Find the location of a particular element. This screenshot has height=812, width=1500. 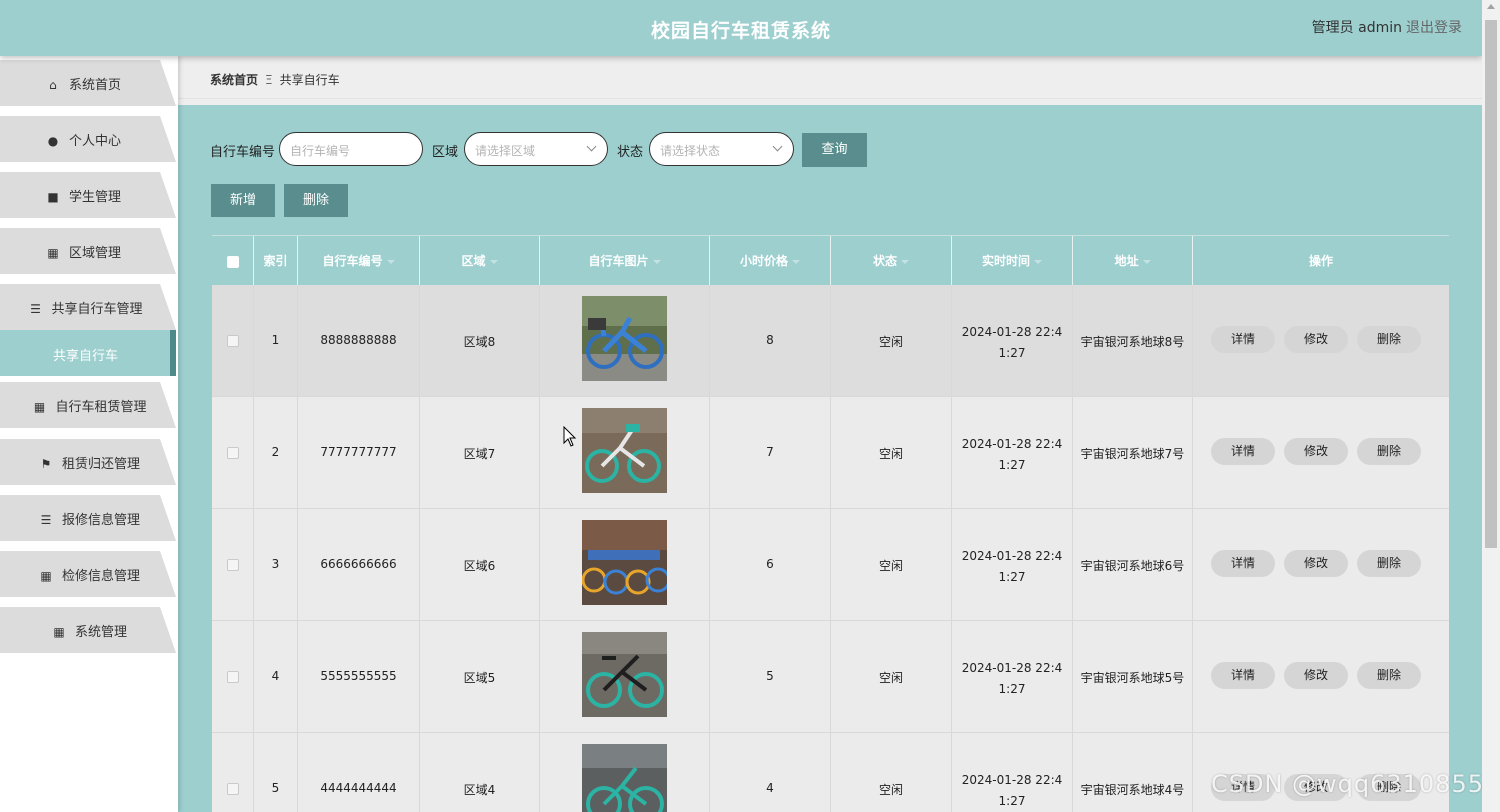

sidebar-item-system: ▦ 系统管理 is located at coordinates (88, 630).